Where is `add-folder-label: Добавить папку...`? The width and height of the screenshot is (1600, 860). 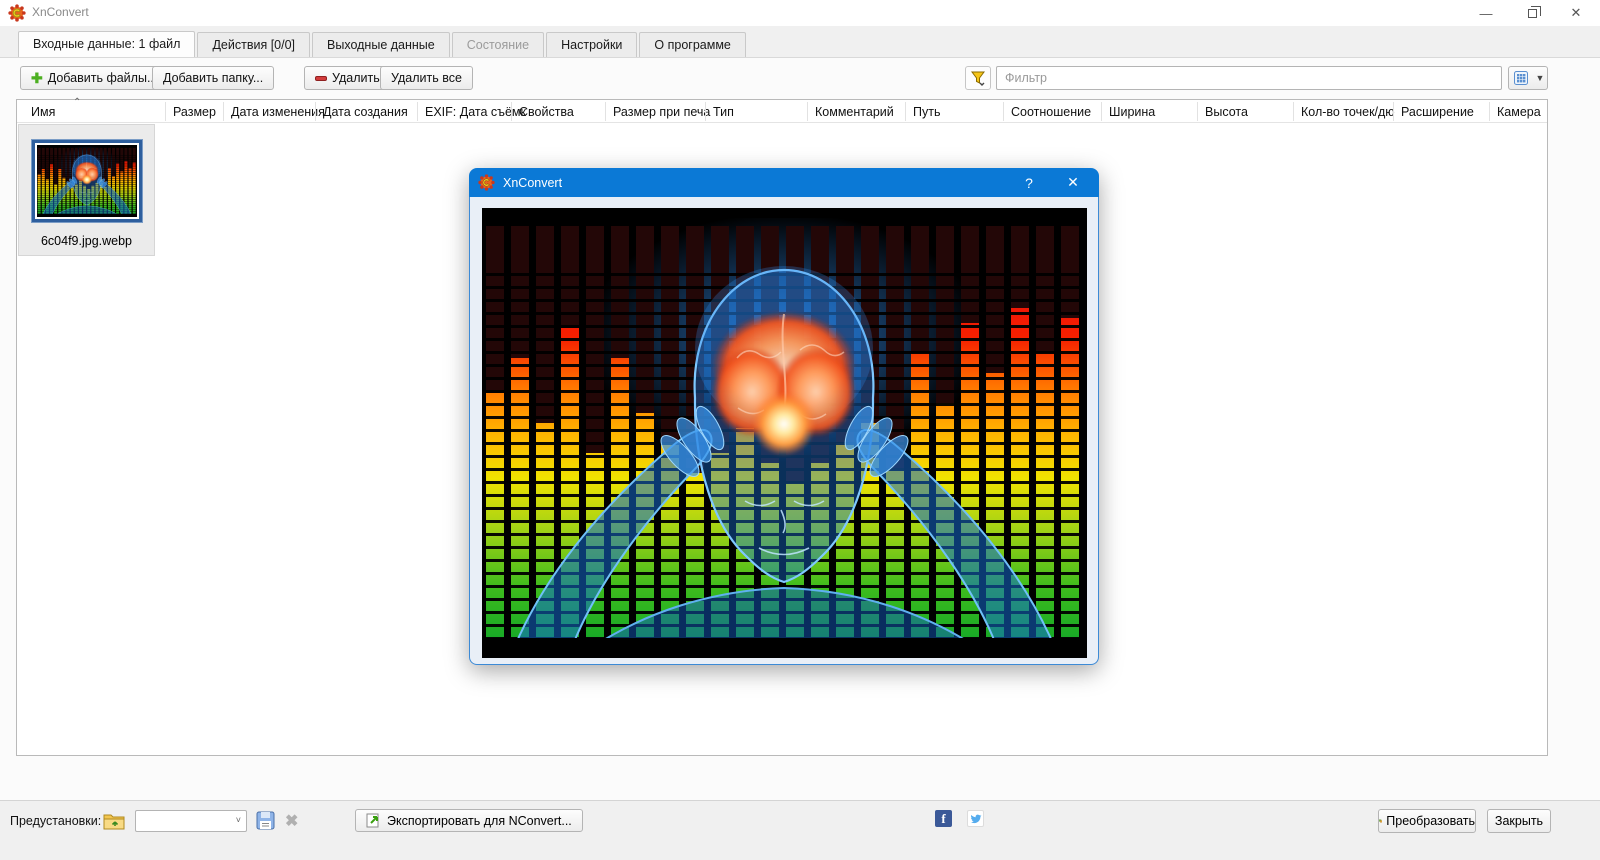 add-folder-label: Добавить папку... is located at coordinates (213, 78).